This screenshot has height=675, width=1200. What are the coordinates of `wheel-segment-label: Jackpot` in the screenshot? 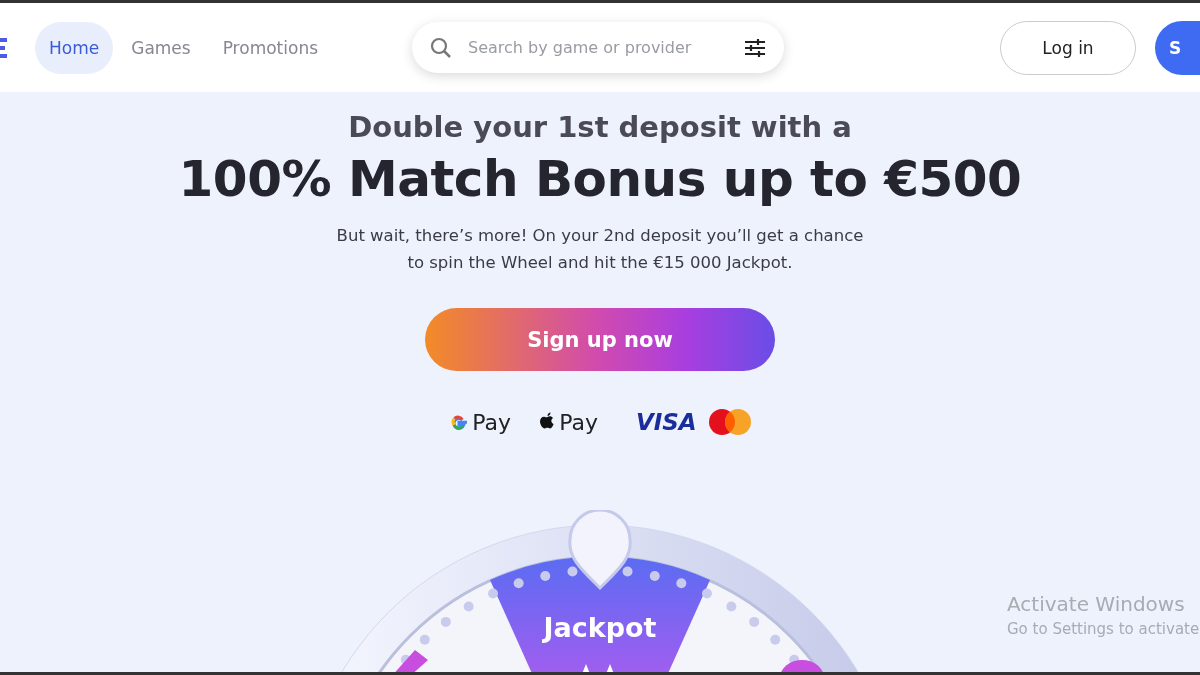 It's located at (600, 627).